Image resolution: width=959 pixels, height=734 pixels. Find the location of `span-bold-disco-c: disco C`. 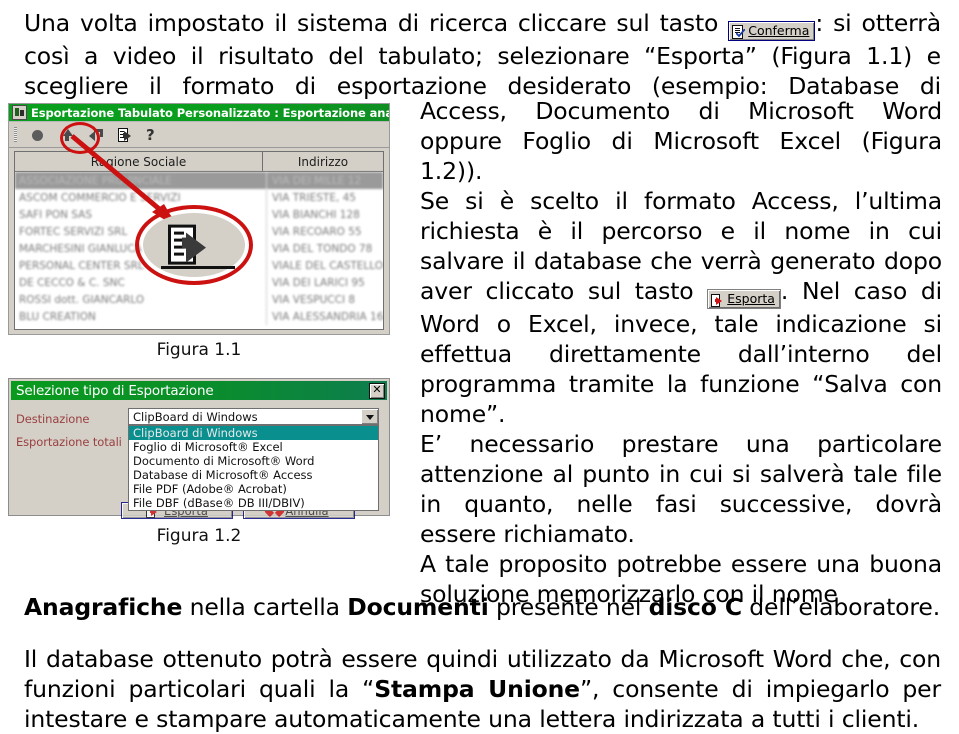

span-bold-disco-c: disco C is located at coordinates (695, 607).